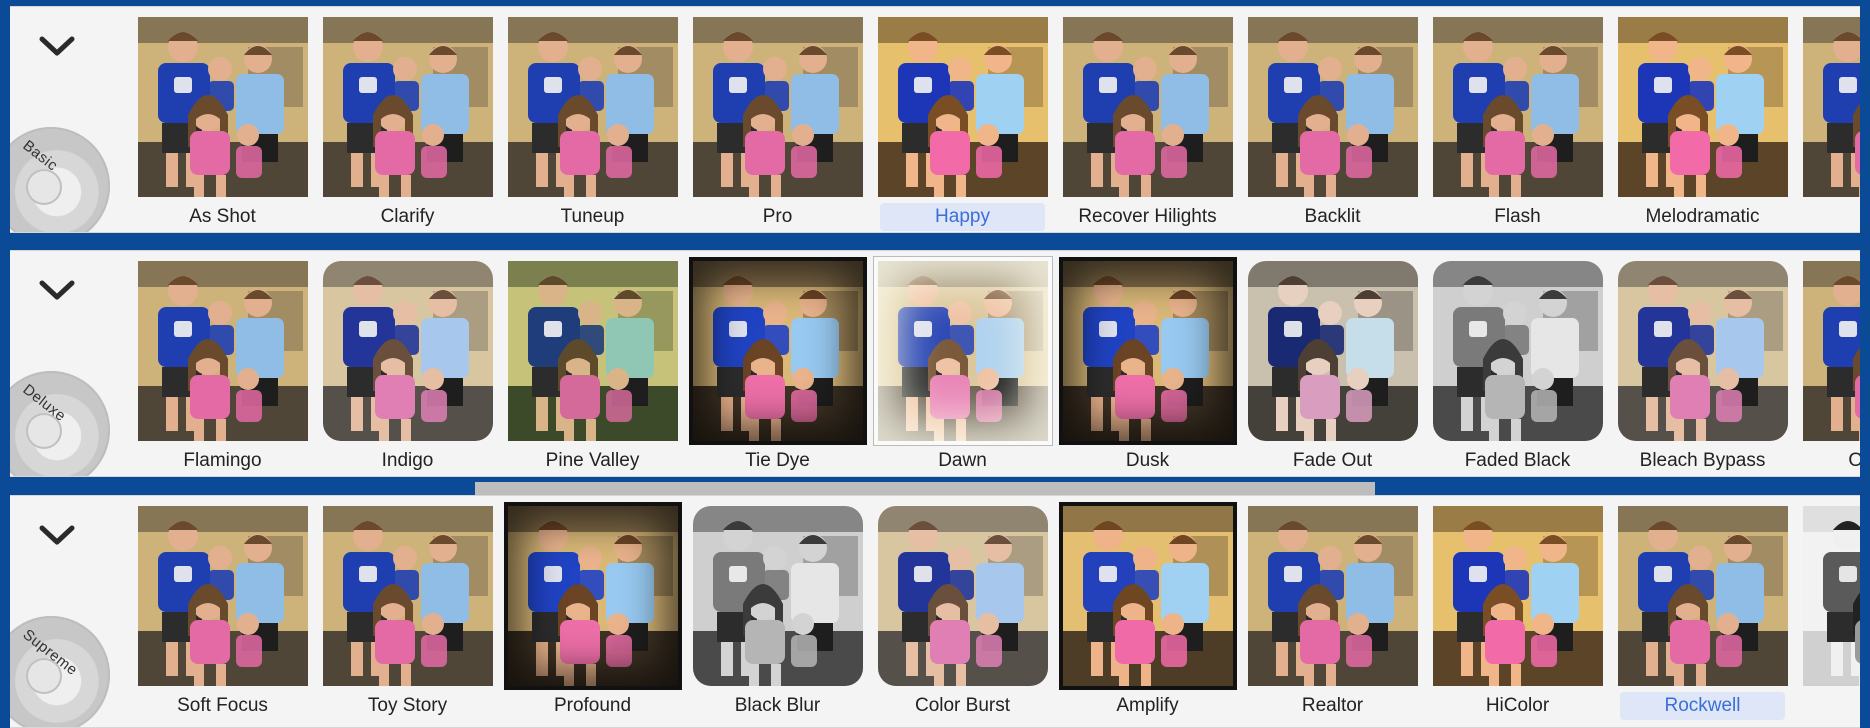  I want to click on filter-label: Sketc, so click(1827, 706).